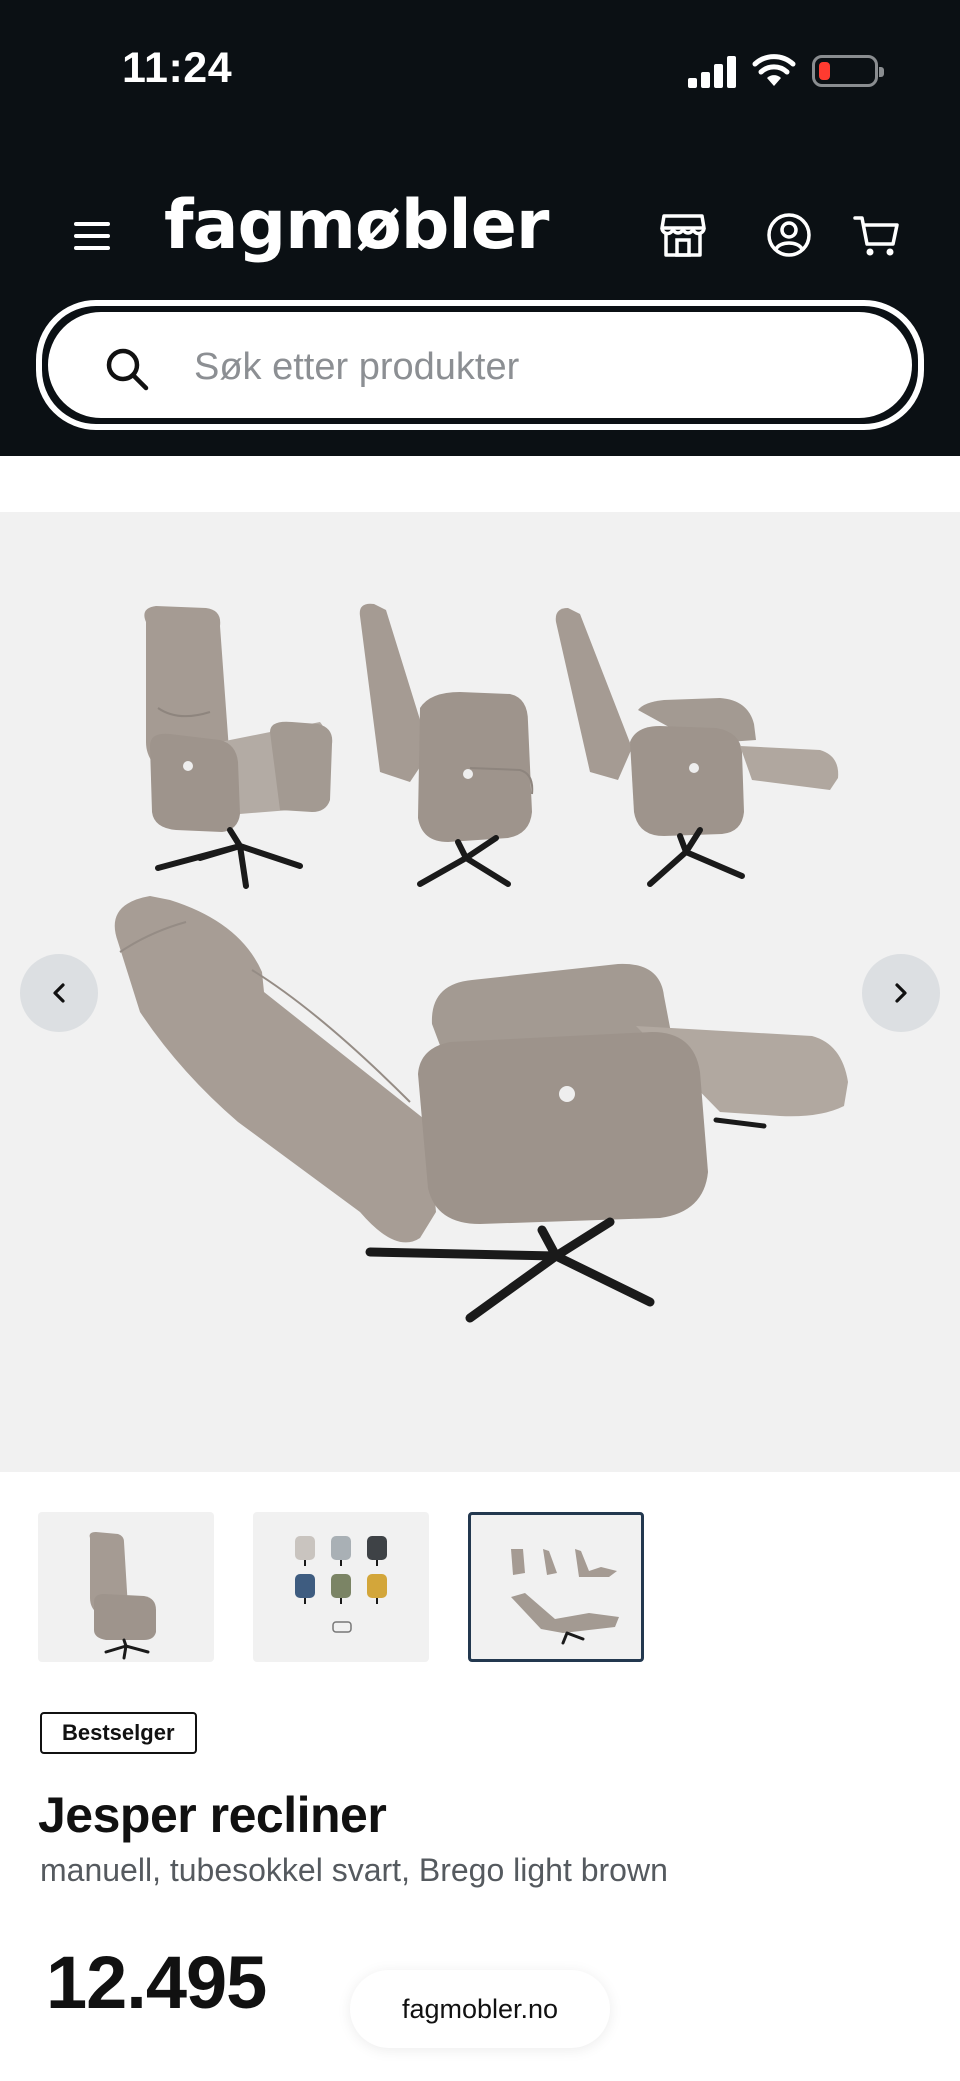  What do you see at coordinates (848, 71) in the screenshot?
I see `battery-icon` at bounding box center [848, 71].